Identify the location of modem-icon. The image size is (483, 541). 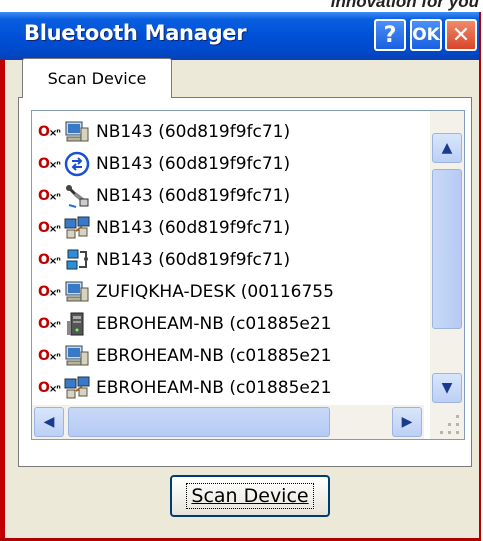
(77, 196).